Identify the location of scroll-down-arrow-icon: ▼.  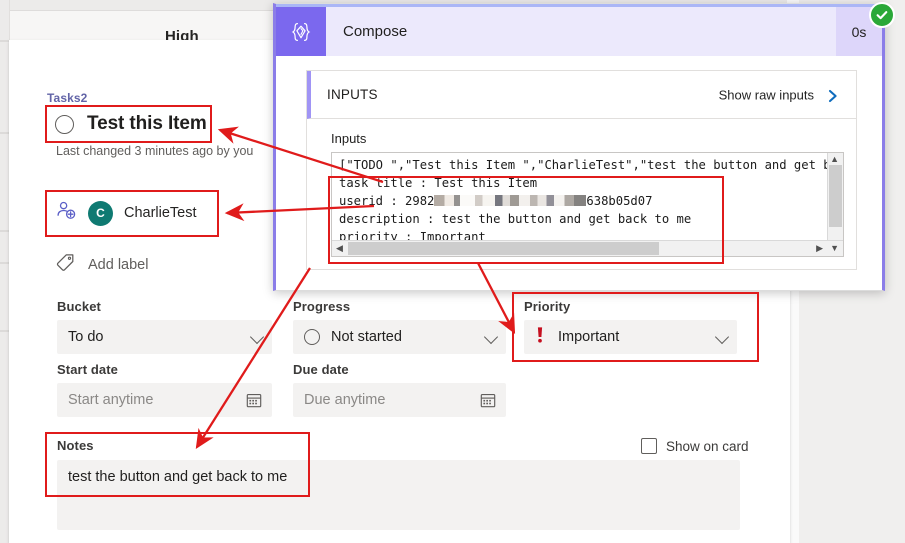
(834, 248).